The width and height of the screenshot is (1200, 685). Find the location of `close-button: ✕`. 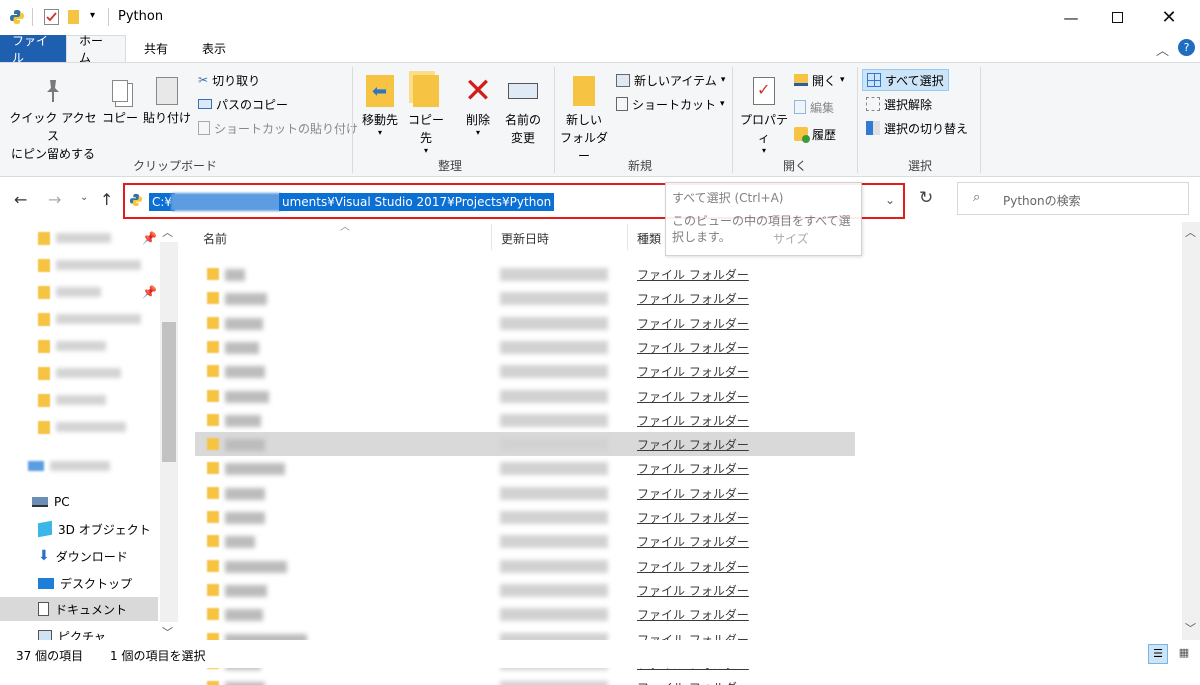

close-button: ✕ is located at coordinates (1169, 17).